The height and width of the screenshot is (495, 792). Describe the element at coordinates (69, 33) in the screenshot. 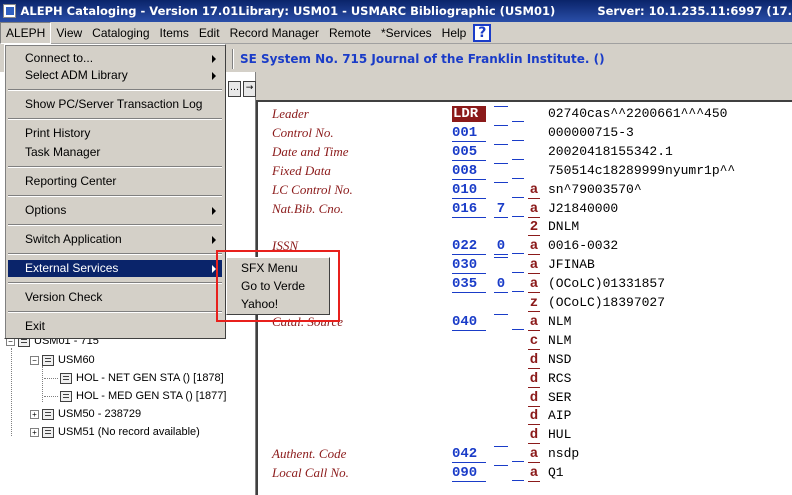

I see `menu-view: View` at that location.